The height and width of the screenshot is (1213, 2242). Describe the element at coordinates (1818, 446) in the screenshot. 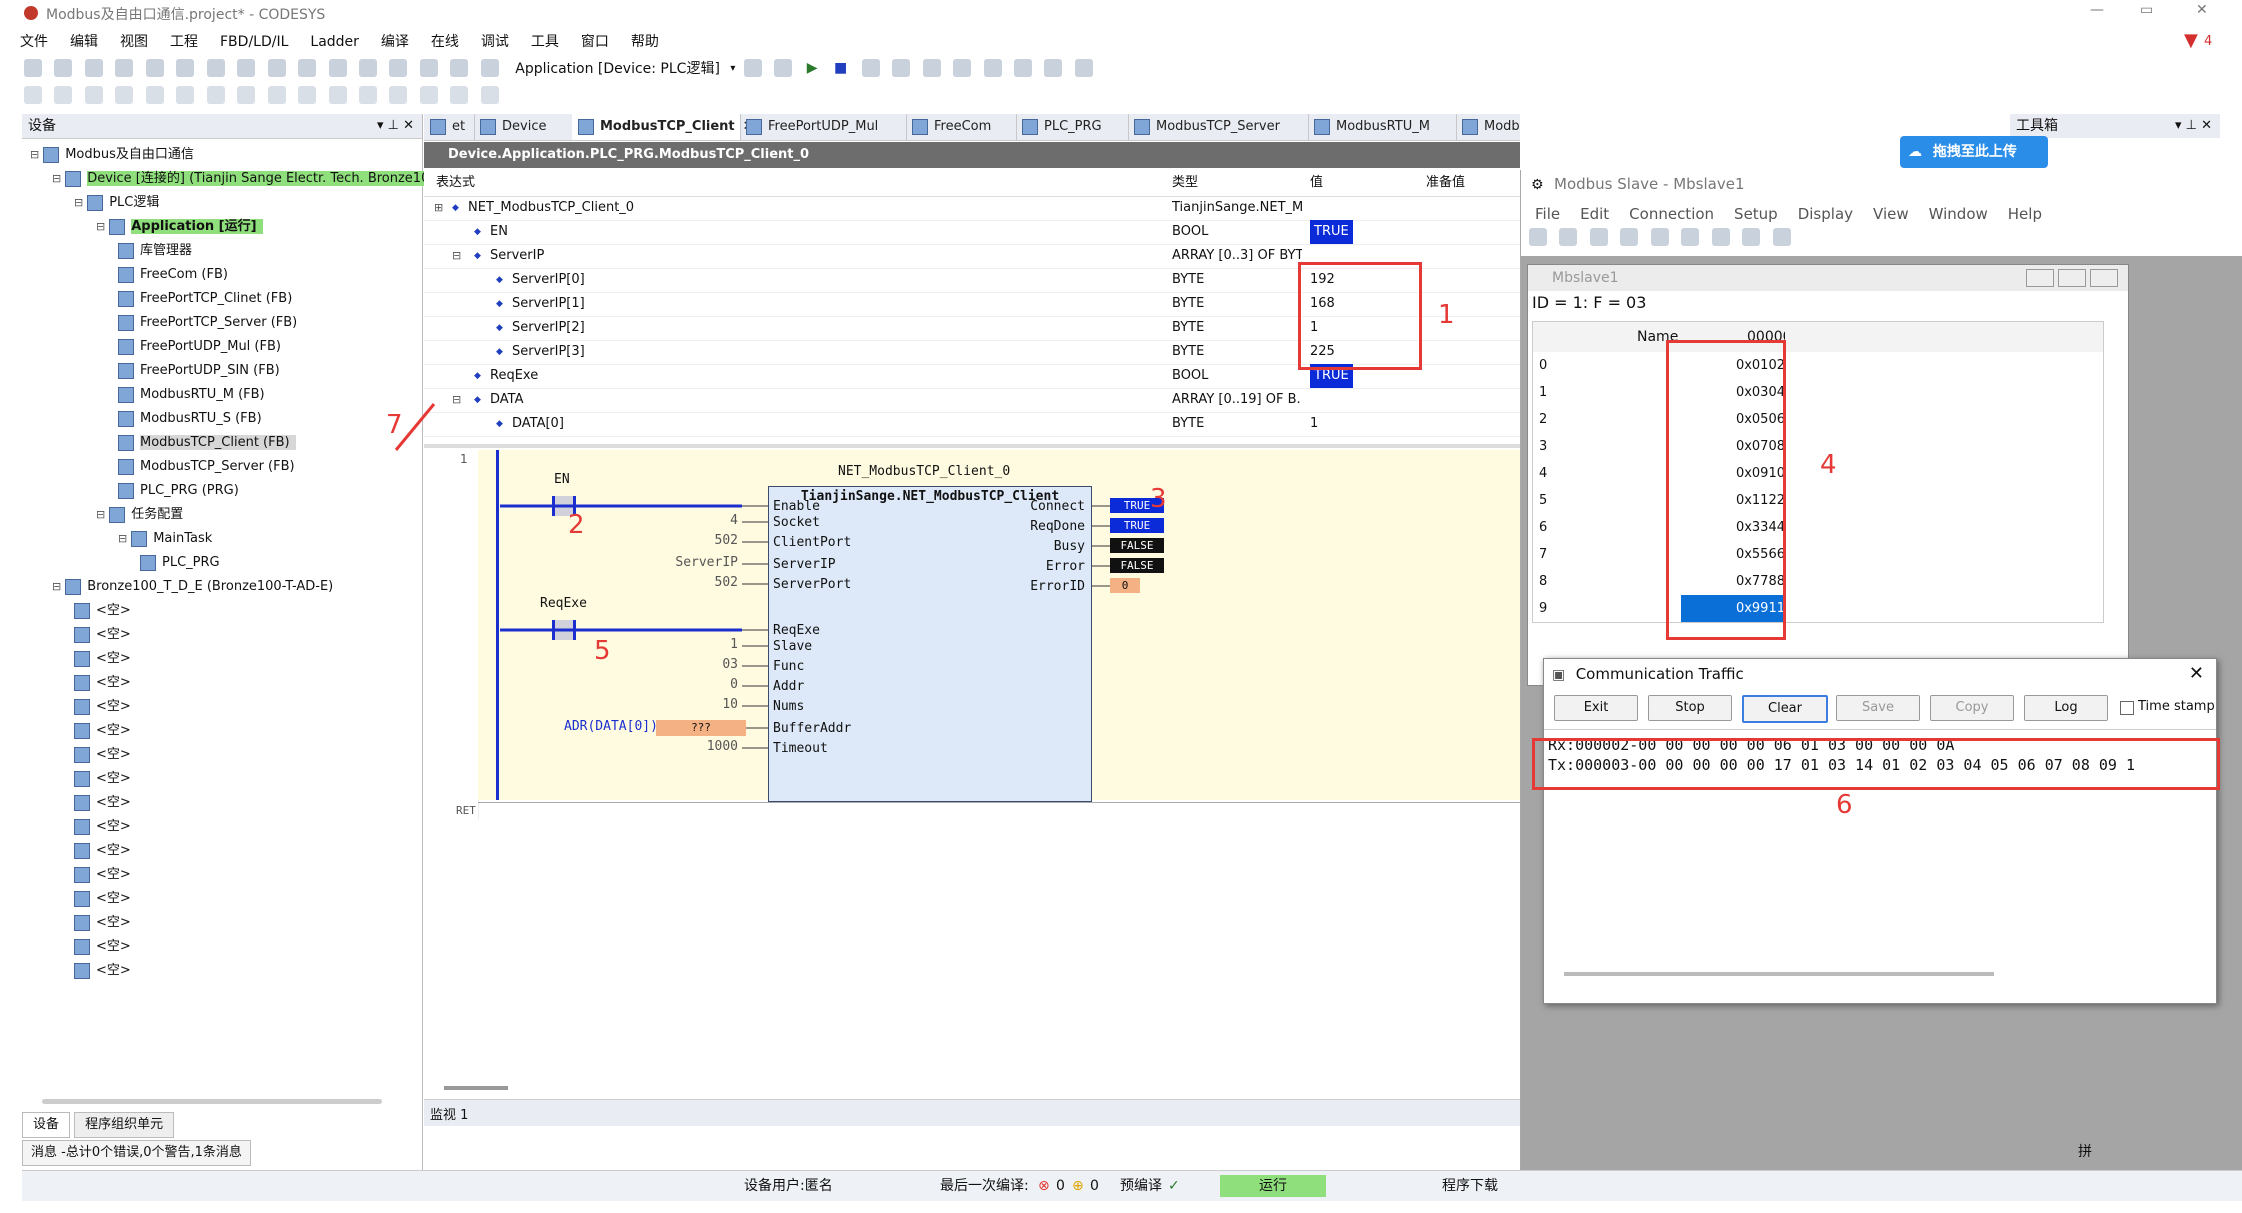

I see `register-row: 3 0x0708` at that location.